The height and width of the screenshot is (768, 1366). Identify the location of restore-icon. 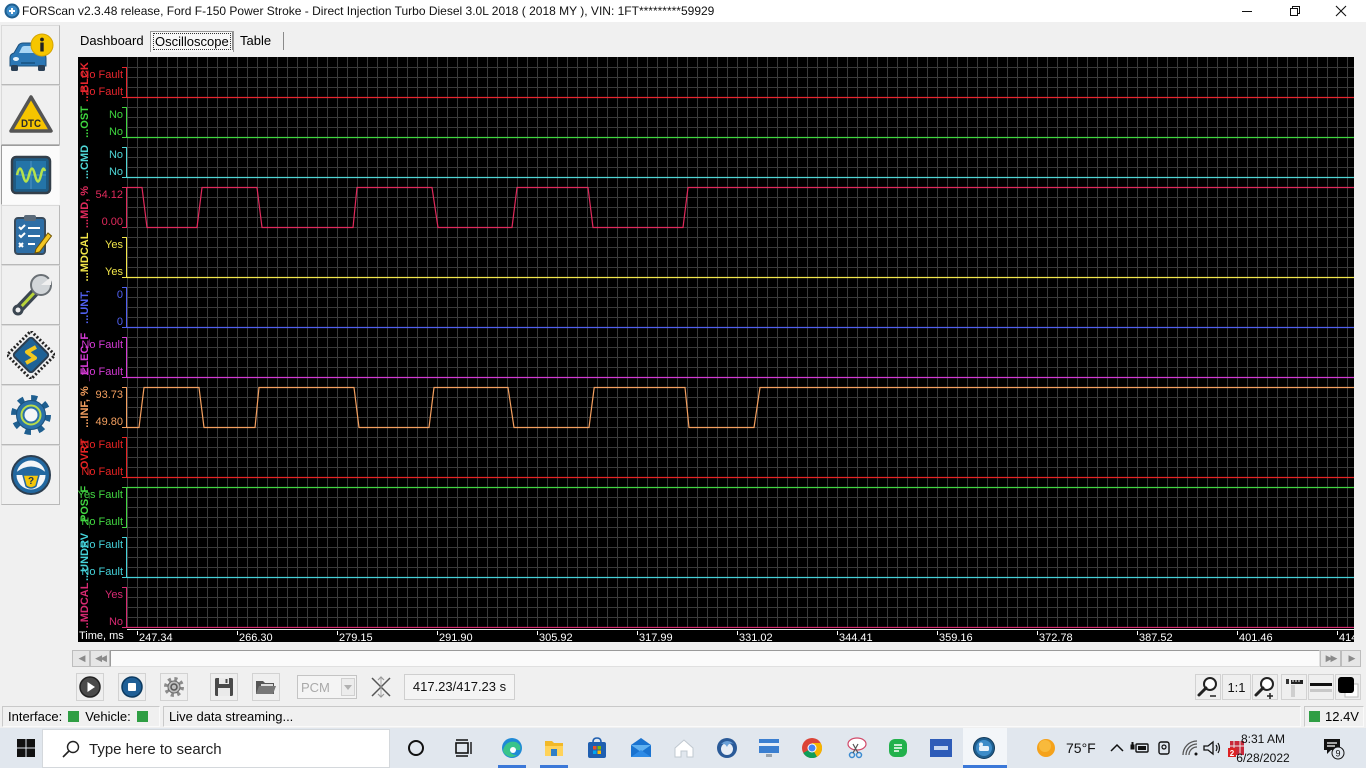
(1295, 11).